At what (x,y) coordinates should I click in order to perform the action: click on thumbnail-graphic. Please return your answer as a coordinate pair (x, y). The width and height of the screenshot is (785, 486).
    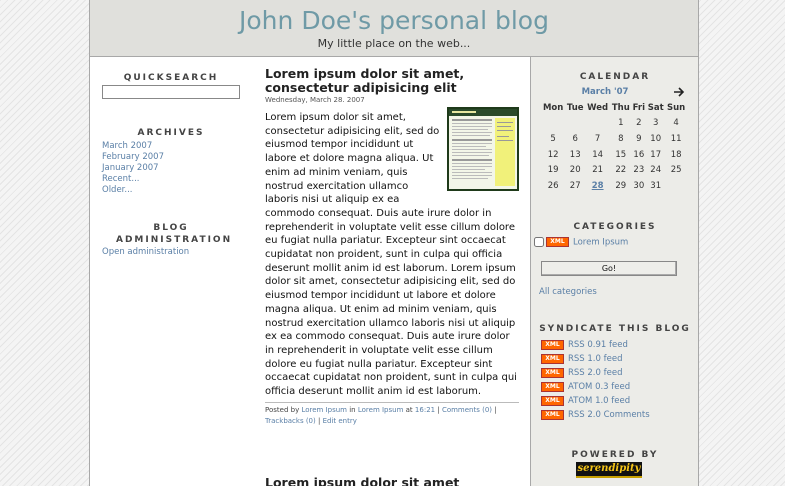
    Looking at the image, I should click on (483, 149).